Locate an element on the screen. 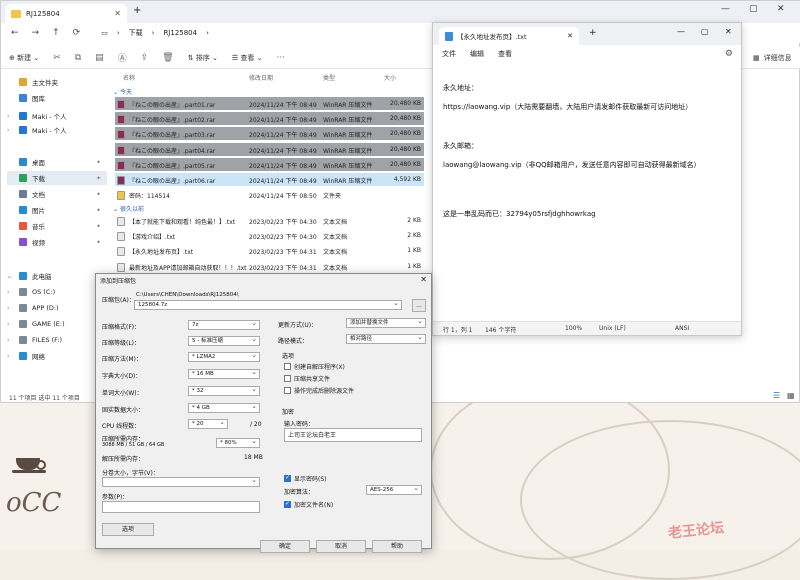 Image resolution: width=800 pixels, height=580 pixels. encrypt-names-checkbox: 加密文件名(N) is located at coordinates (308, 504).